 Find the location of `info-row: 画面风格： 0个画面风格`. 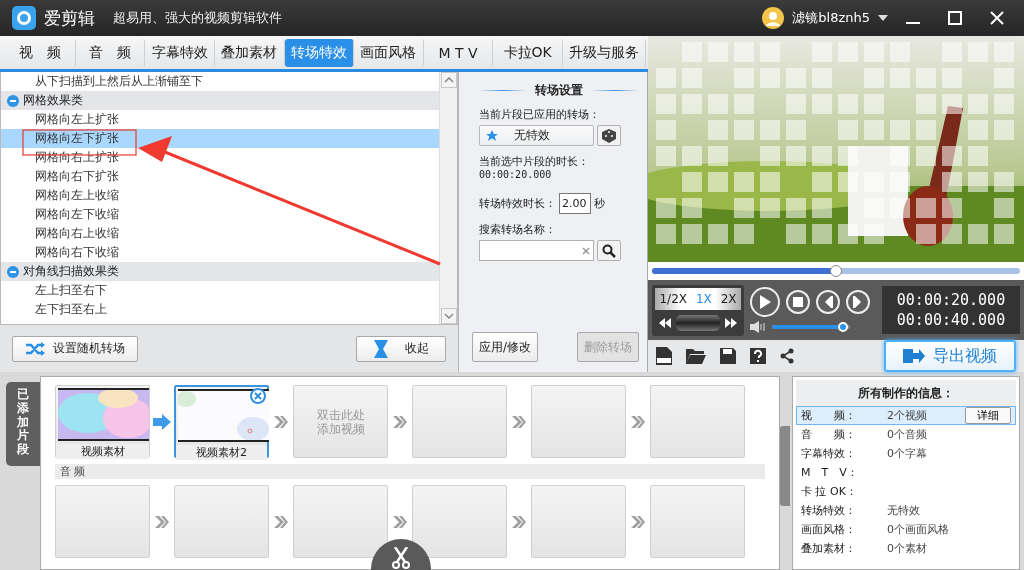

info-row: 画面风格： 0个画面风格 is located at coordinates (906, 529).